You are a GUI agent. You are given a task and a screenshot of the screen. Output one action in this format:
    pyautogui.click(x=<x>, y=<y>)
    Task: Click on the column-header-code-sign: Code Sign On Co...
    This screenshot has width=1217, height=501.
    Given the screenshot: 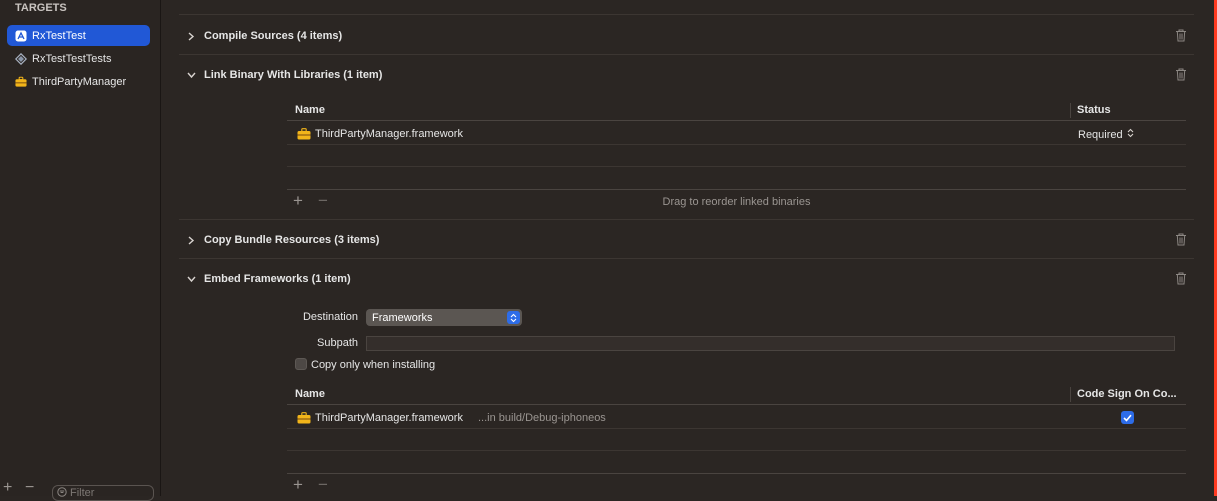 What is the action you would take?
    pyautogui.click(x=1127, y=394)
    